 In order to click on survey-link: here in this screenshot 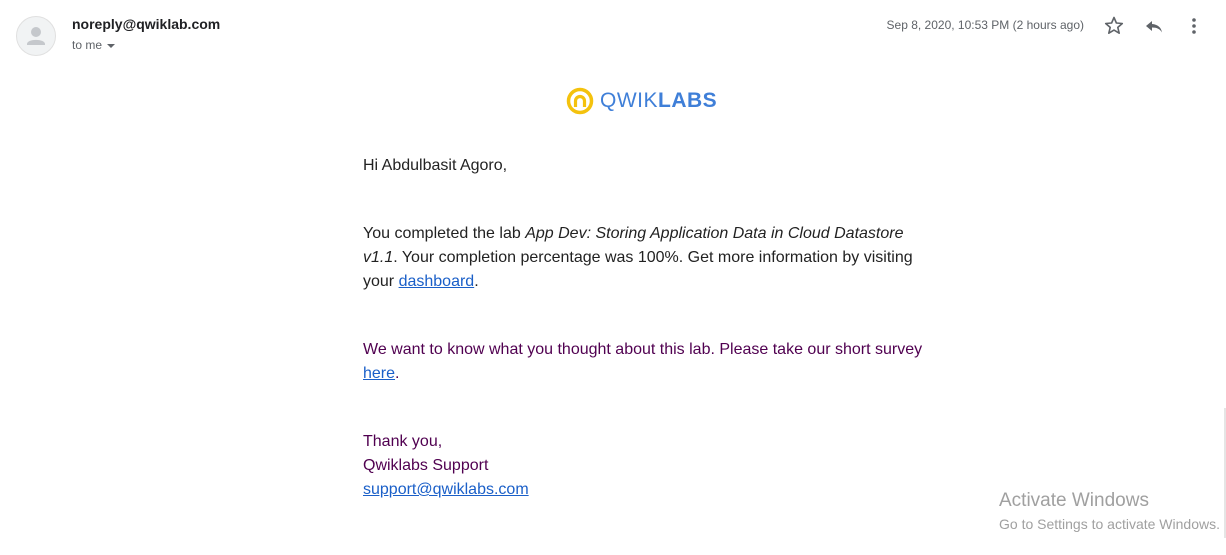, I will do `click(379, 373)`.